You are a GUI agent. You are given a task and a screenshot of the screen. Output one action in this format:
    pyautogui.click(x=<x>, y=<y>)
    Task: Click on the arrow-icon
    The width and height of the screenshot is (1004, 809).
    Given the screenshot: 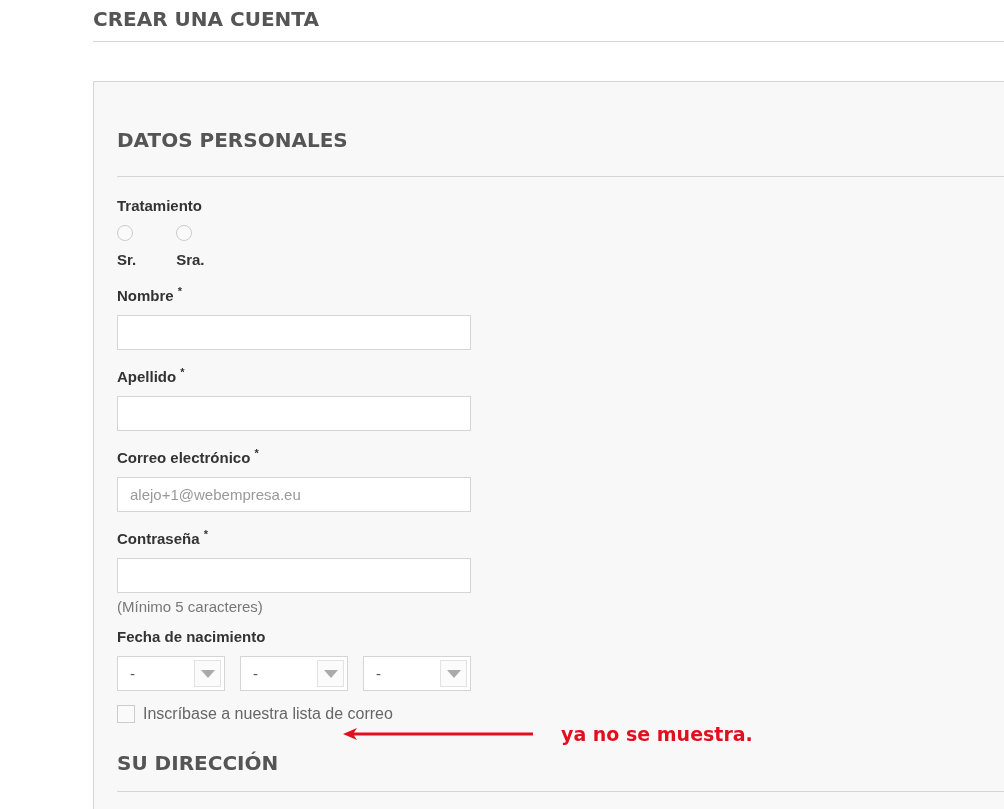 What is the action you would take?
    pyautogui.click(x=439, y=734)
    